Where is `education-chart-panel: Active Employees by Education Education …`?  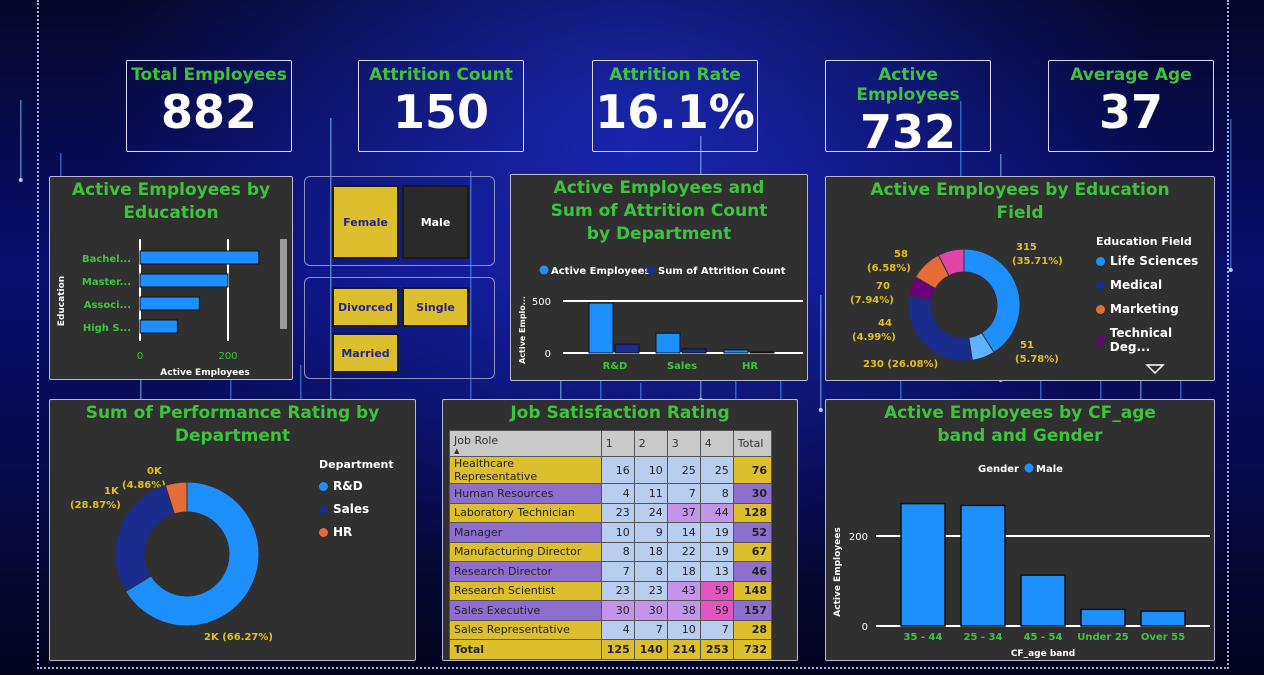 education-chart-panel: Active Employees by Education Education … is located at coordinates (171, 278).